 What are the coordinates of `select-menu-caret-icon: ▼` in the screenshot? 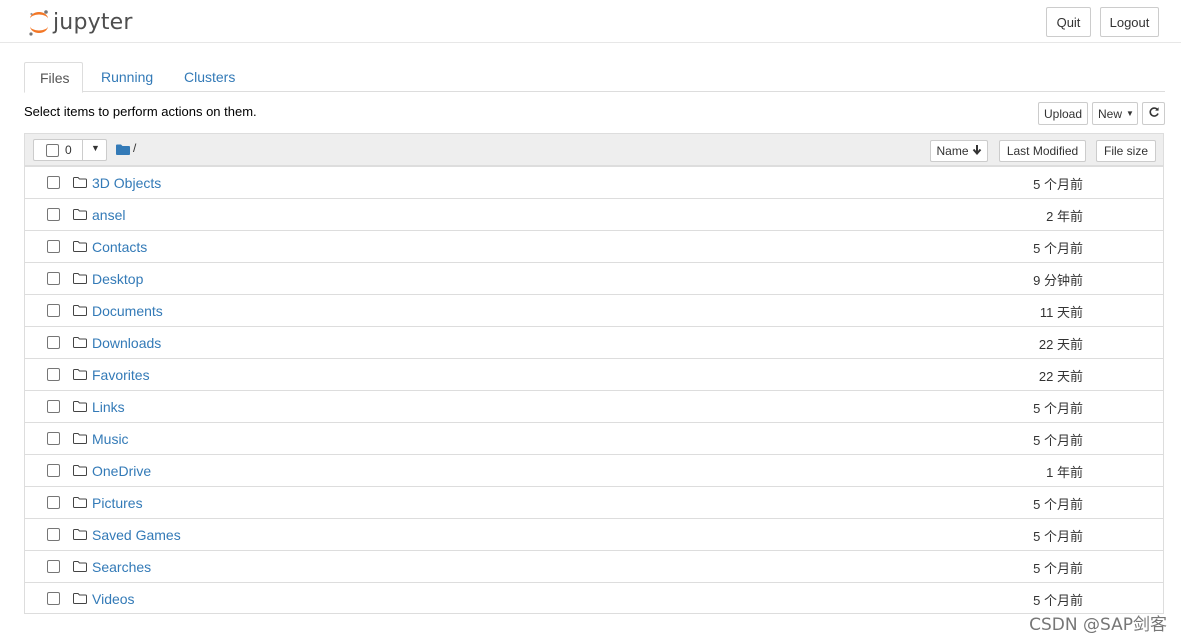 It's located at (95, 148).